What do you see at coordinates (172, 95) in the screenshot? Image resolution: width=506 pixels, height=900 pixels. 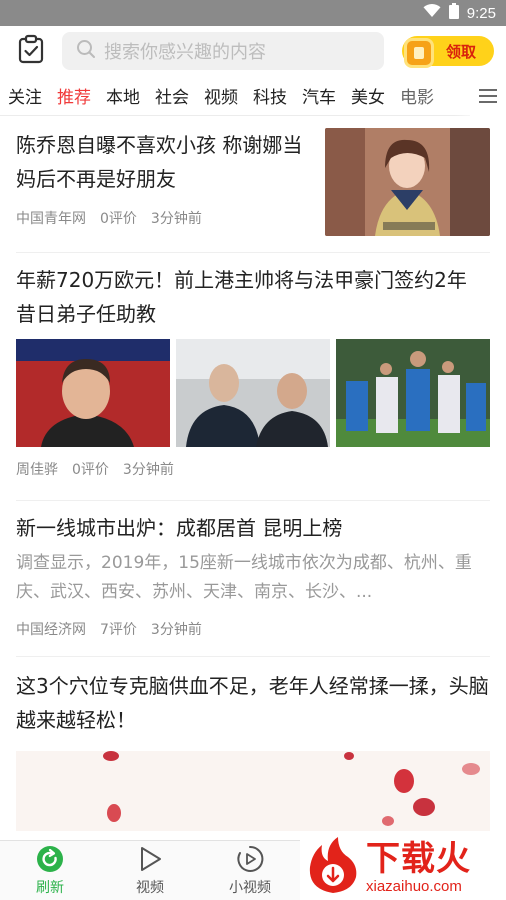 I see `tab-society: 社会` at bounding box center [172, 95].